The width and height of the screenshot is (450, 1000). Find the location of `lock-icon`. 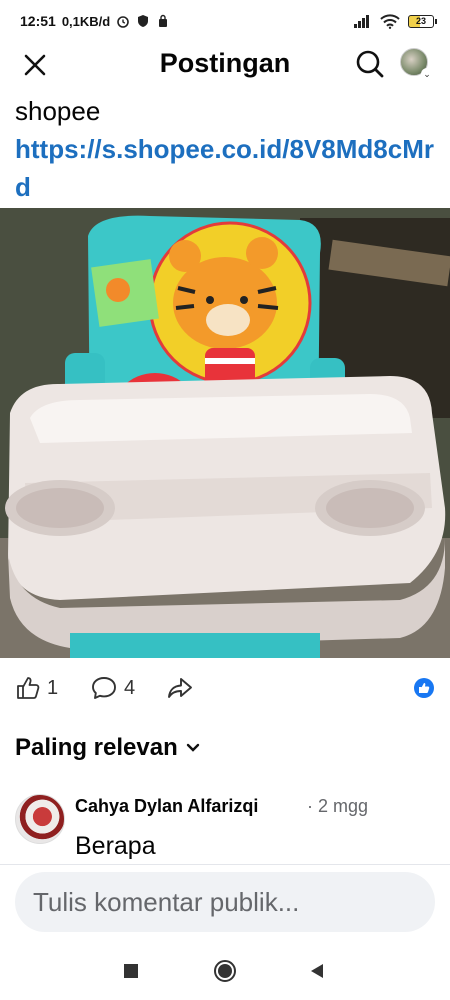

lock-icon is located at coordinates (163, 20).